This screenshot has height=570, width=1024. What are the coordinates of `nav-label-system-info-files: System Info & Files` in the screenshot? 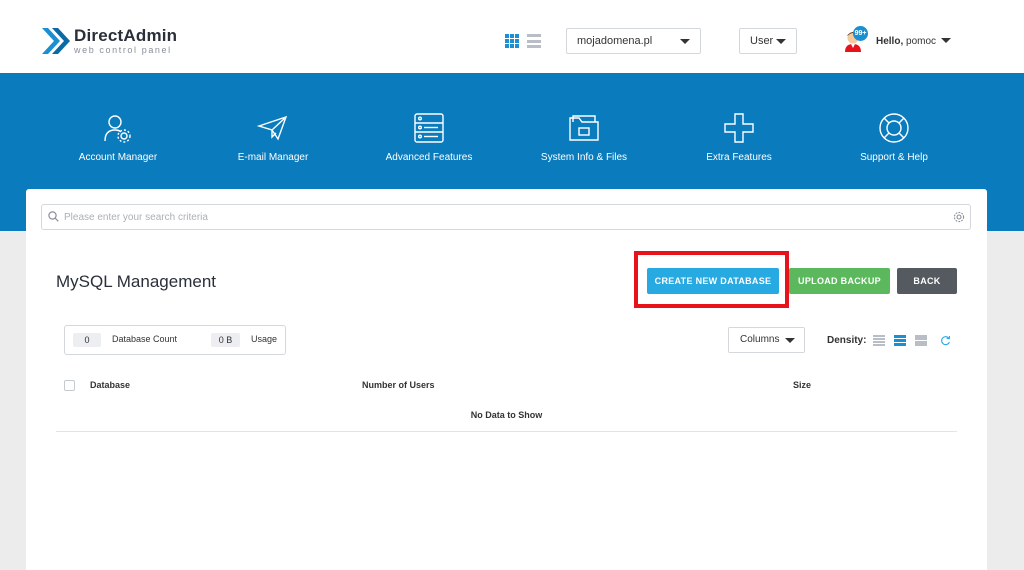 It's located at (584, 157).